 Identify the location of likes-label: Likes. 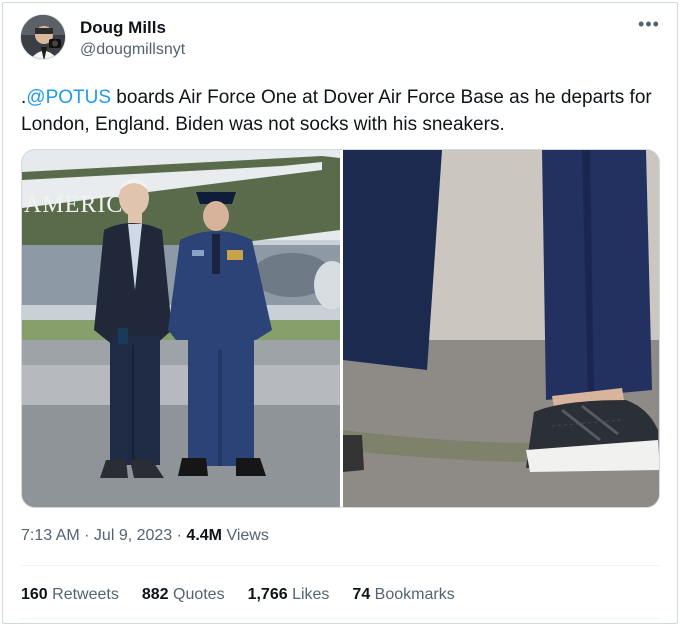
(308, 594).